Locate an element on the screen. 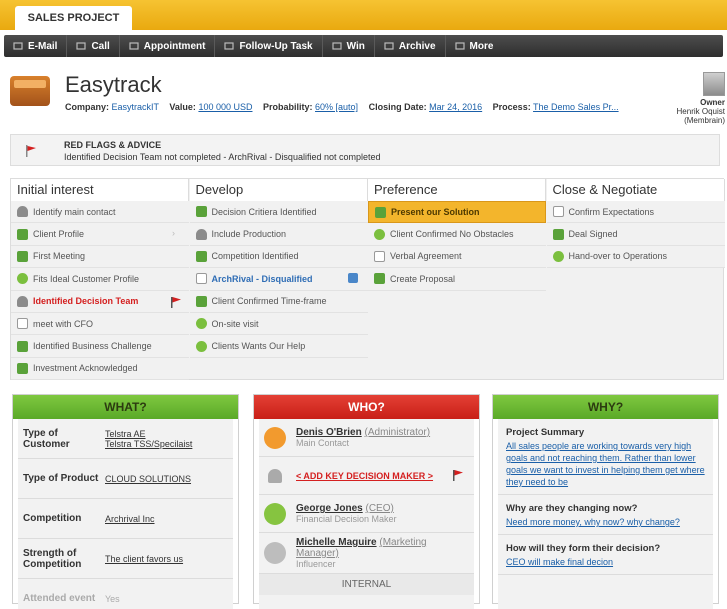 This screenshot has height=609, width=727. stage-item: Competition Identified is located at coordinates (278, 257).